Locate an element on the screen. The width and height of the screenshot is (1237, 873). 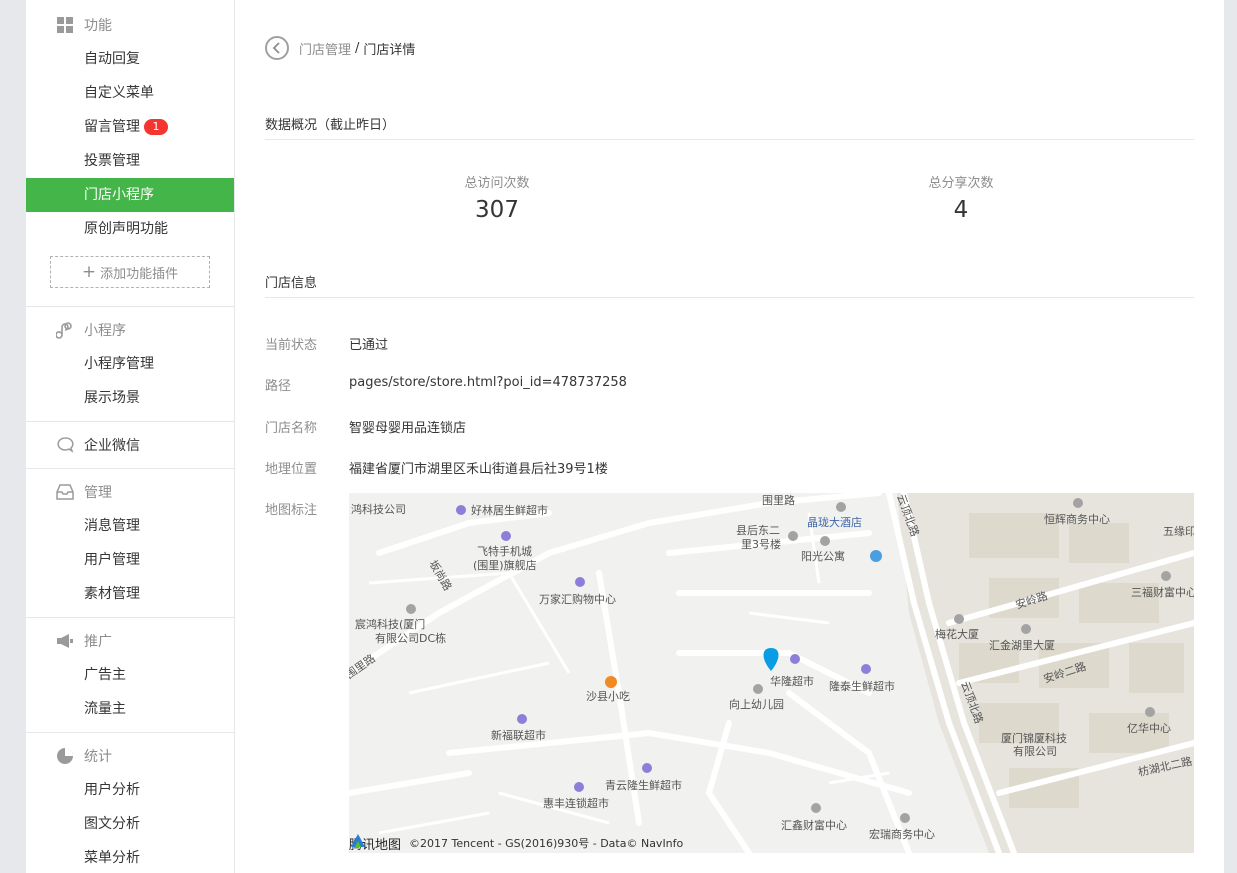
sidebar-item-work-wechat: 企业微信 is located at coordinates (130, 445).